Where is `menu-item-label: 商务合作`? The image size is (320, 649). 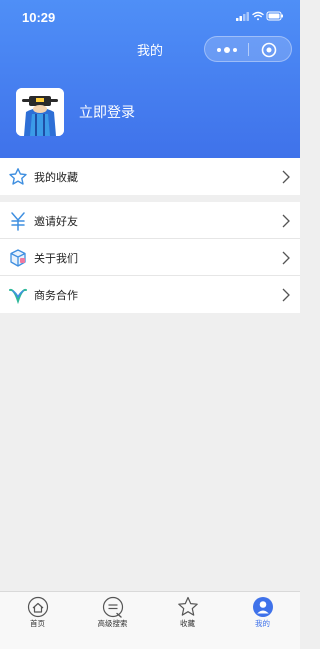
menu-item-label: 商务合作 is located at coordinates (56, 295).